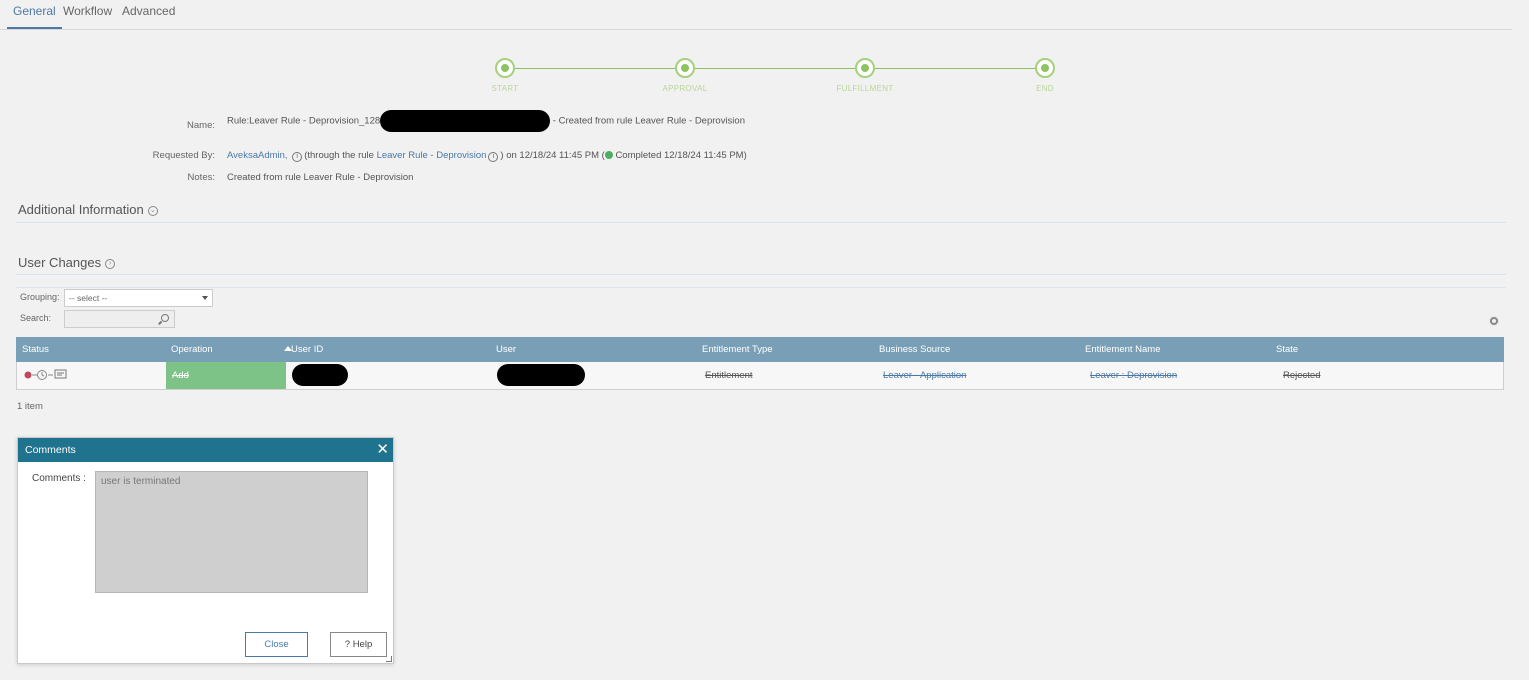 The width and height of the screenshot is (1529, 680). Describe the element at coordinates (231, 532) in the screenshot. I see `comments-textarea: user is terminated` at that location.